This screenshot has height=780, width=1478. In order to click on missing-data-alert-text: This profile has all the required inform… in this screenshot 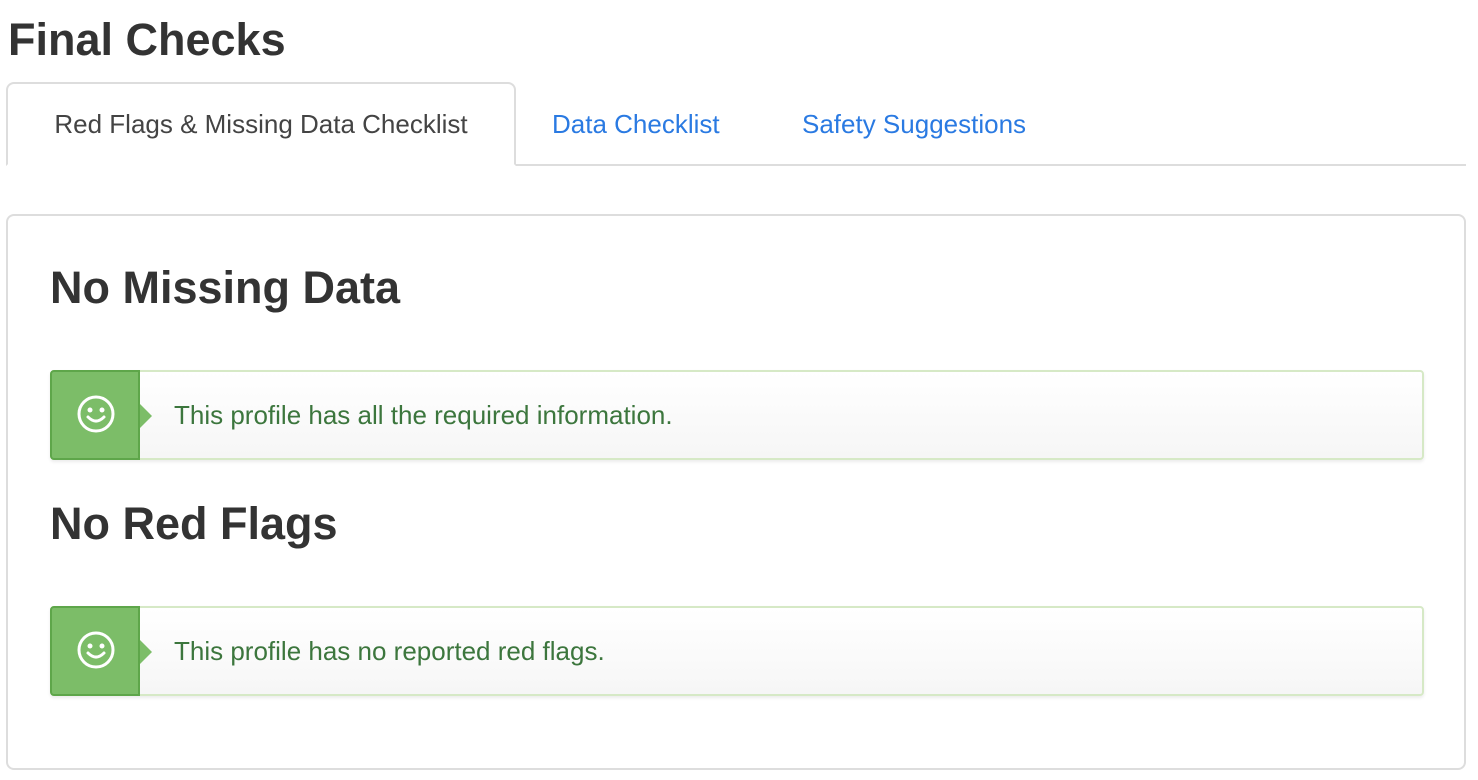, I will do `click(423, 414)`.